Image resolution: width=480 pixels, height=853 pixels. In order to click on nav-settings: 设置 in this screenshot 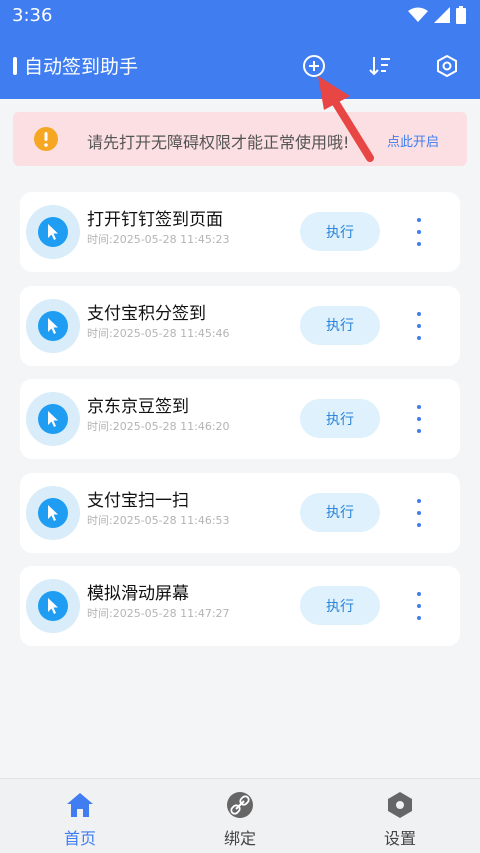, I will do `click(400, 816)`.